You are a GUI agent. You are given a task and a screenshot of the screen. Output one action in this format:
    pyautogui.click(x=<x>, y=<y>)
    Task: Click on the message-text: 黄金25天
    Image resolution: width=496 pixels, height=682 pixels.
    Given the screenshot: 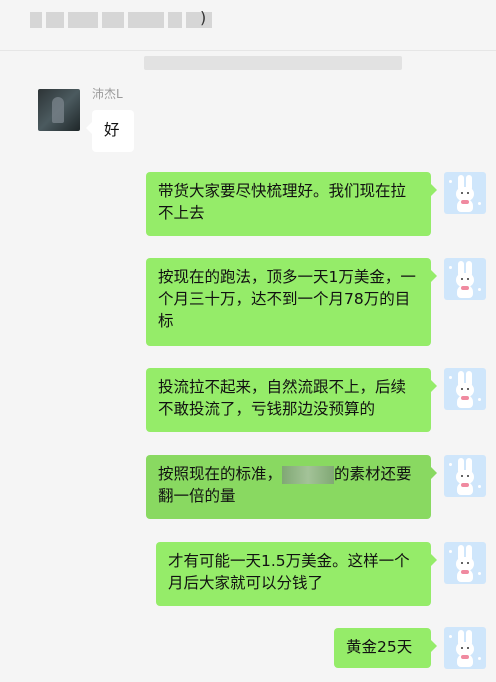 What is the action you would take?
    pyautogui.click(x=379, y=647)
    